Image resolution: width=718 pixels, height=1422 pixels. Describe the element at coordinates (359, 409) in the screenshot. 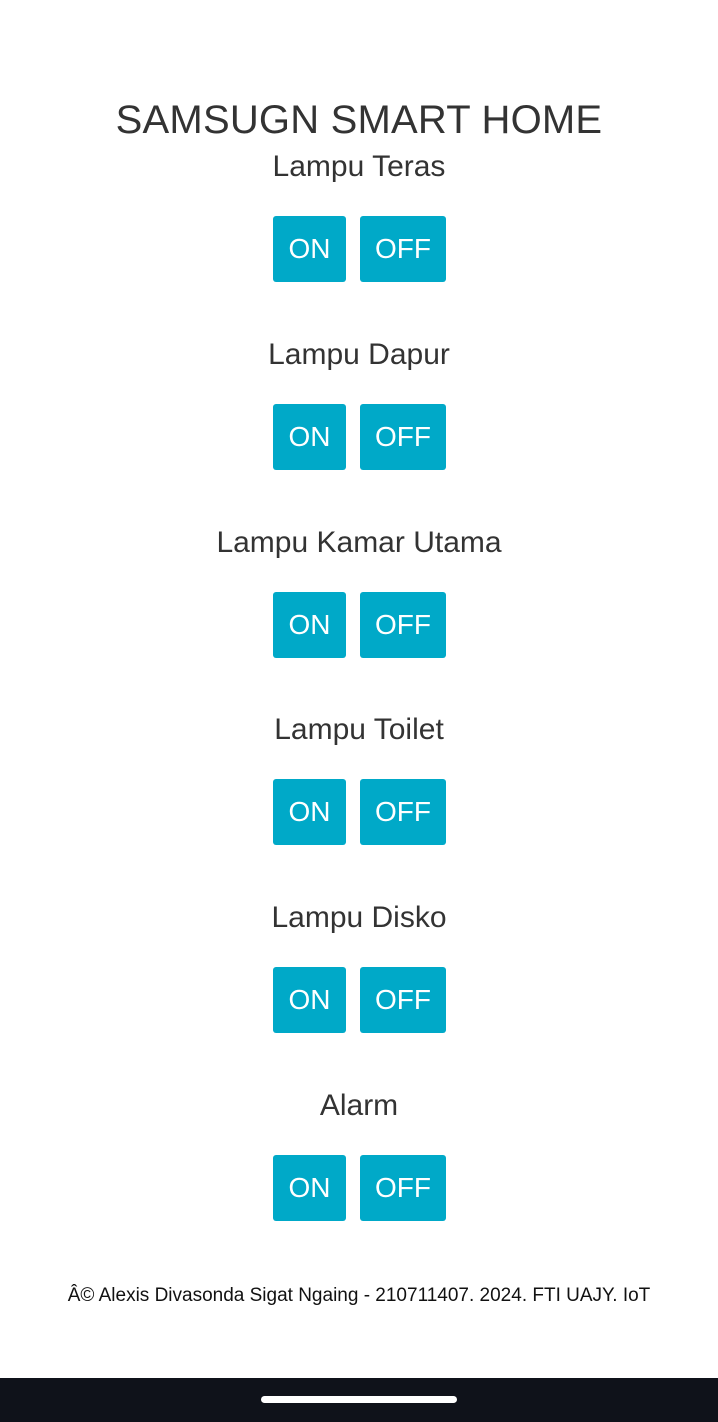

I see `device-card-lampu-dapur: Lampu Dapur ON OFF` at that location.